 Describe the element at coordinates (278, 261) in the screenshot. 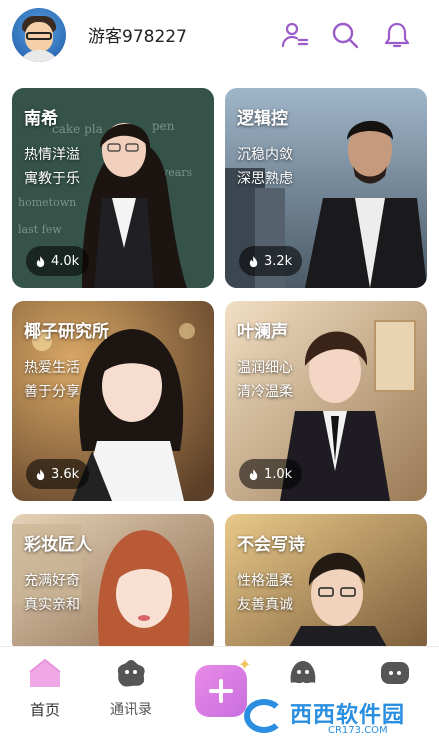

I see `popularity-count: 3.2k` at that location.